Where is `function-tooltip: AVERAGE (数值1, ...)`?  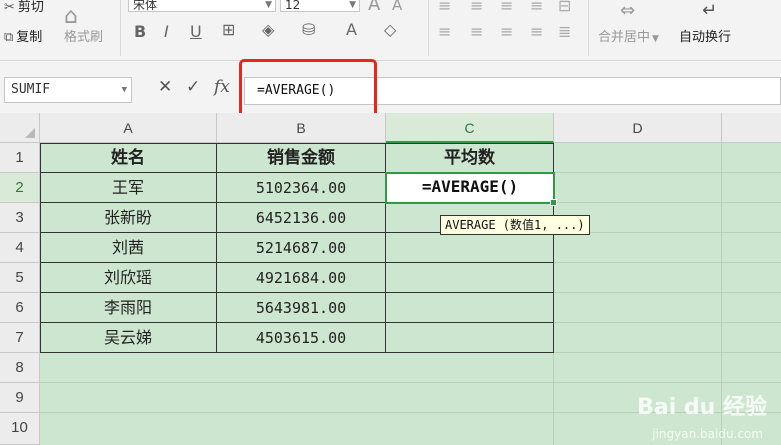
function-tooltip: AVERAGE (数值1, ...) is located at coordinates (515, 225).